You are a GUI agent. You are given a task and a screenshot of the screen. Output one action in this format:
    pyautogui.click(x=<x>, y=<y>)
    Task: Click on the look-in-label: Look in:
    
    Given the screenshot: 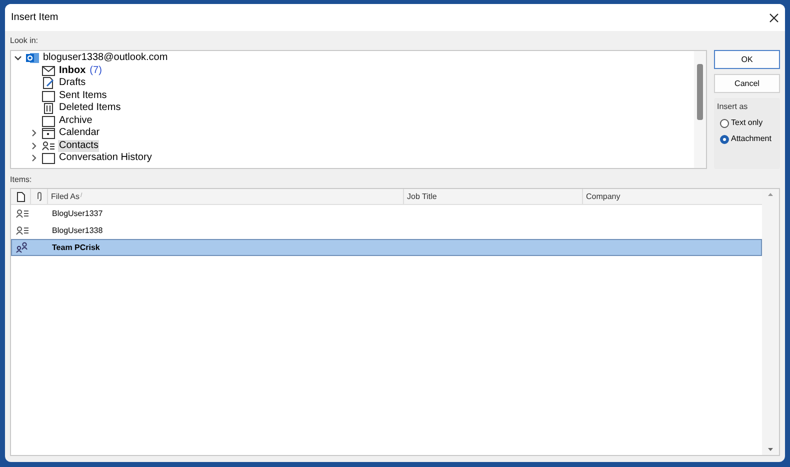 What is the action you would take?
    pyautogui.click(x=25, y=41)
    